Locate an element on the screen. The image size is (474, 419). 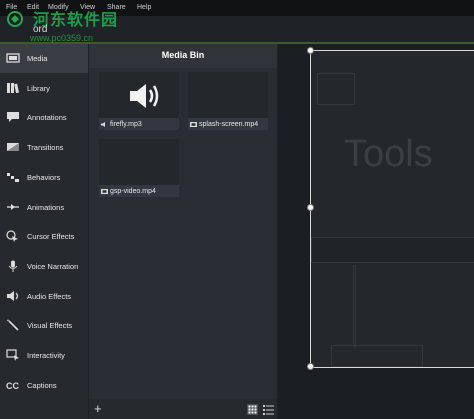
transition-icon is located at coordinates (13, 147).